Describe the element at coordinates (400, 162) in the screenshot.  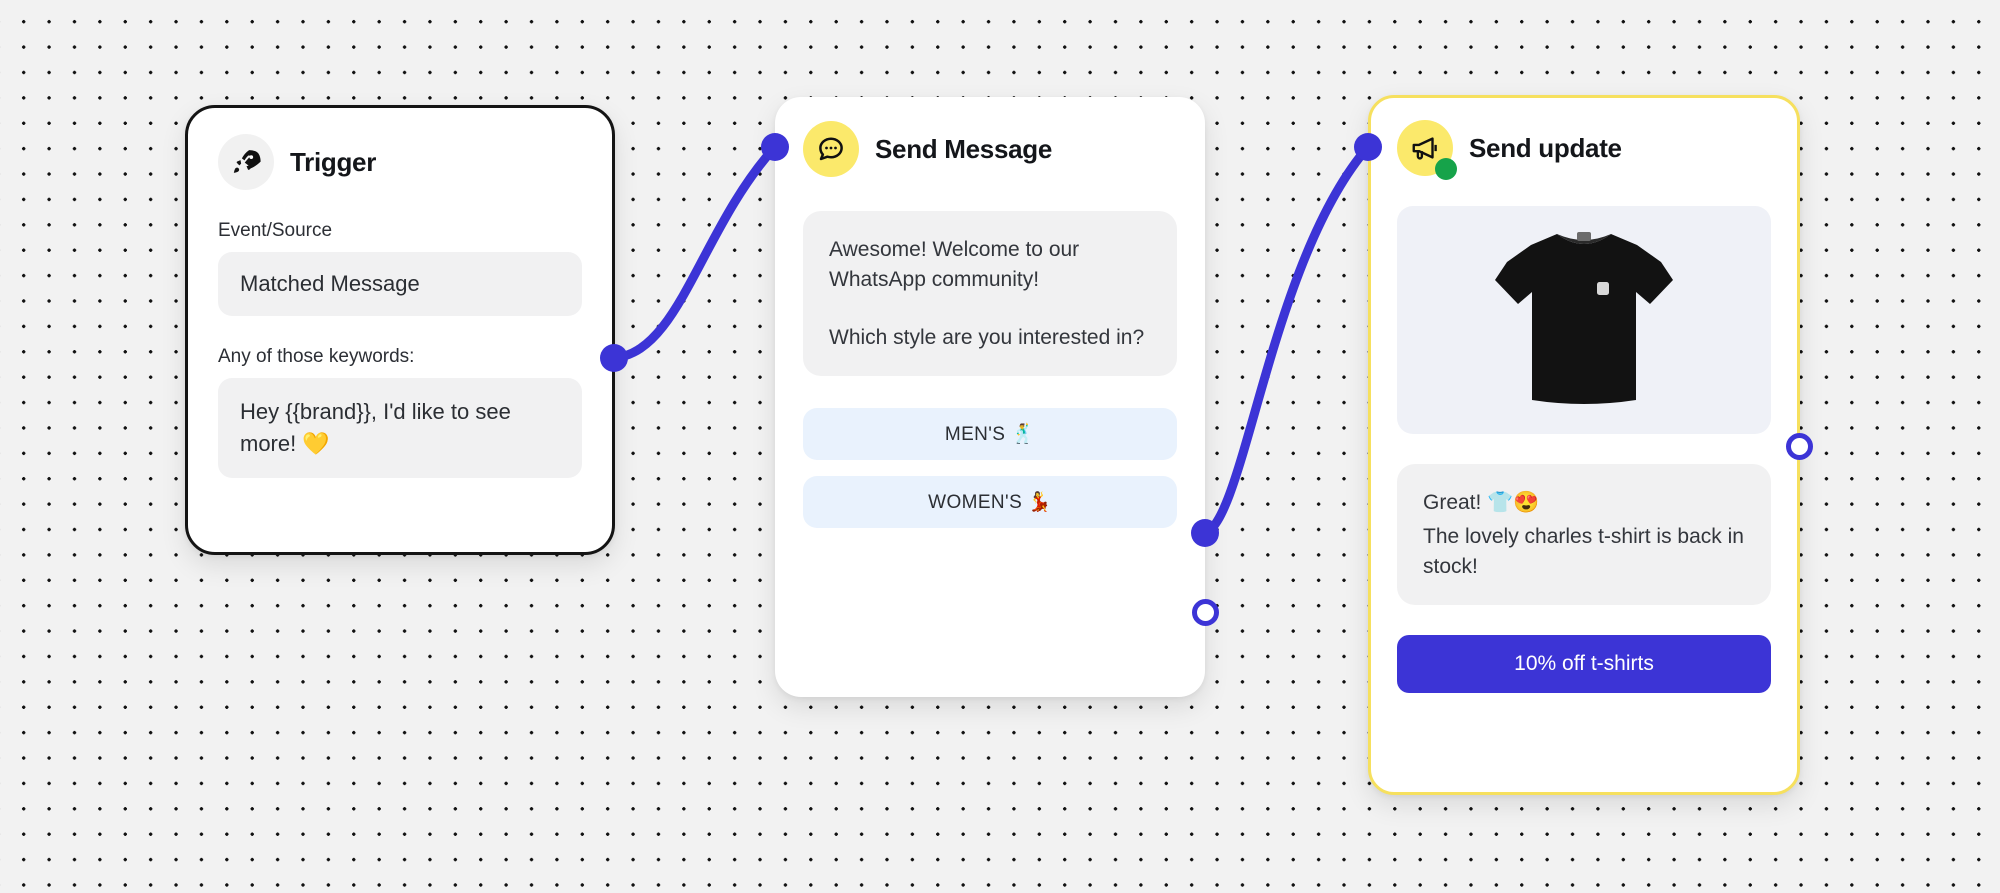
I see `node-trigger-header: Trigger` at that location.